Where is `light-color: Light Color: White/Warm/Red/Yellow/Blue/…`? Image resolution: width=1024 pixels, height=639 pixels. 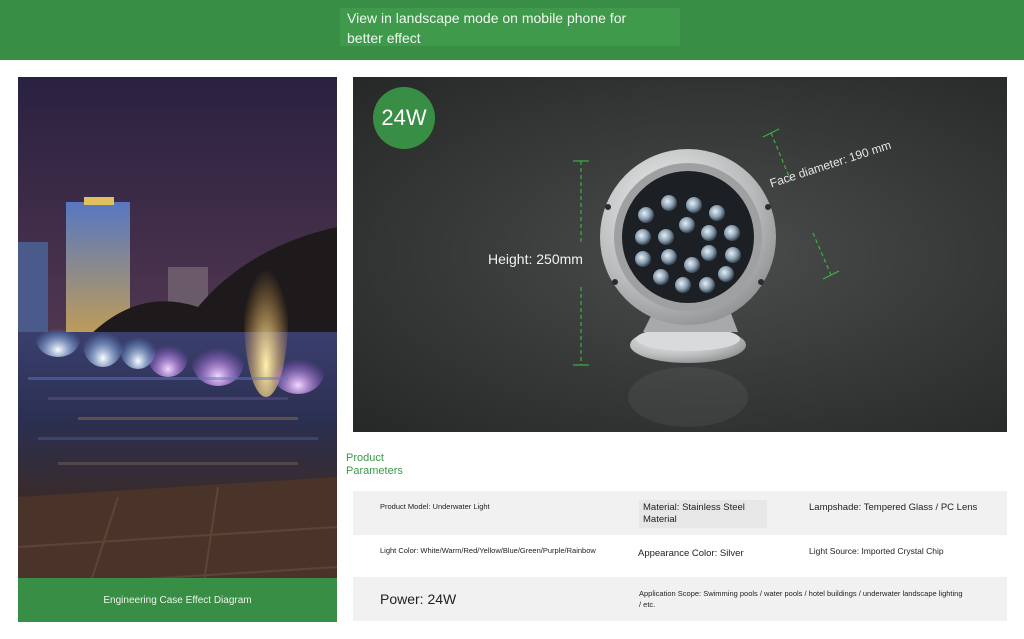
light-color: Light Color: White/Warm/Red/Yellow/Blue/… is located at coordinates (488, 550).